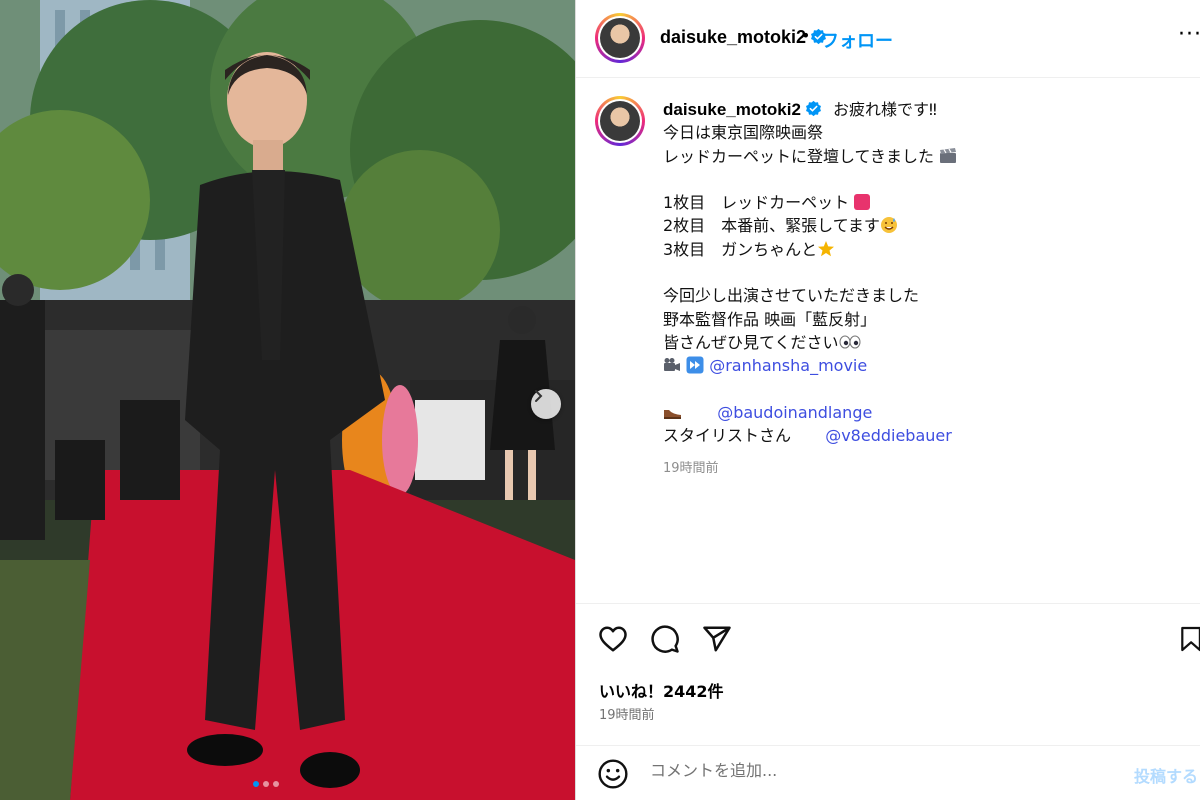  I want to click on caption-username-text: daisuke_motoki2, so click(732, 109).